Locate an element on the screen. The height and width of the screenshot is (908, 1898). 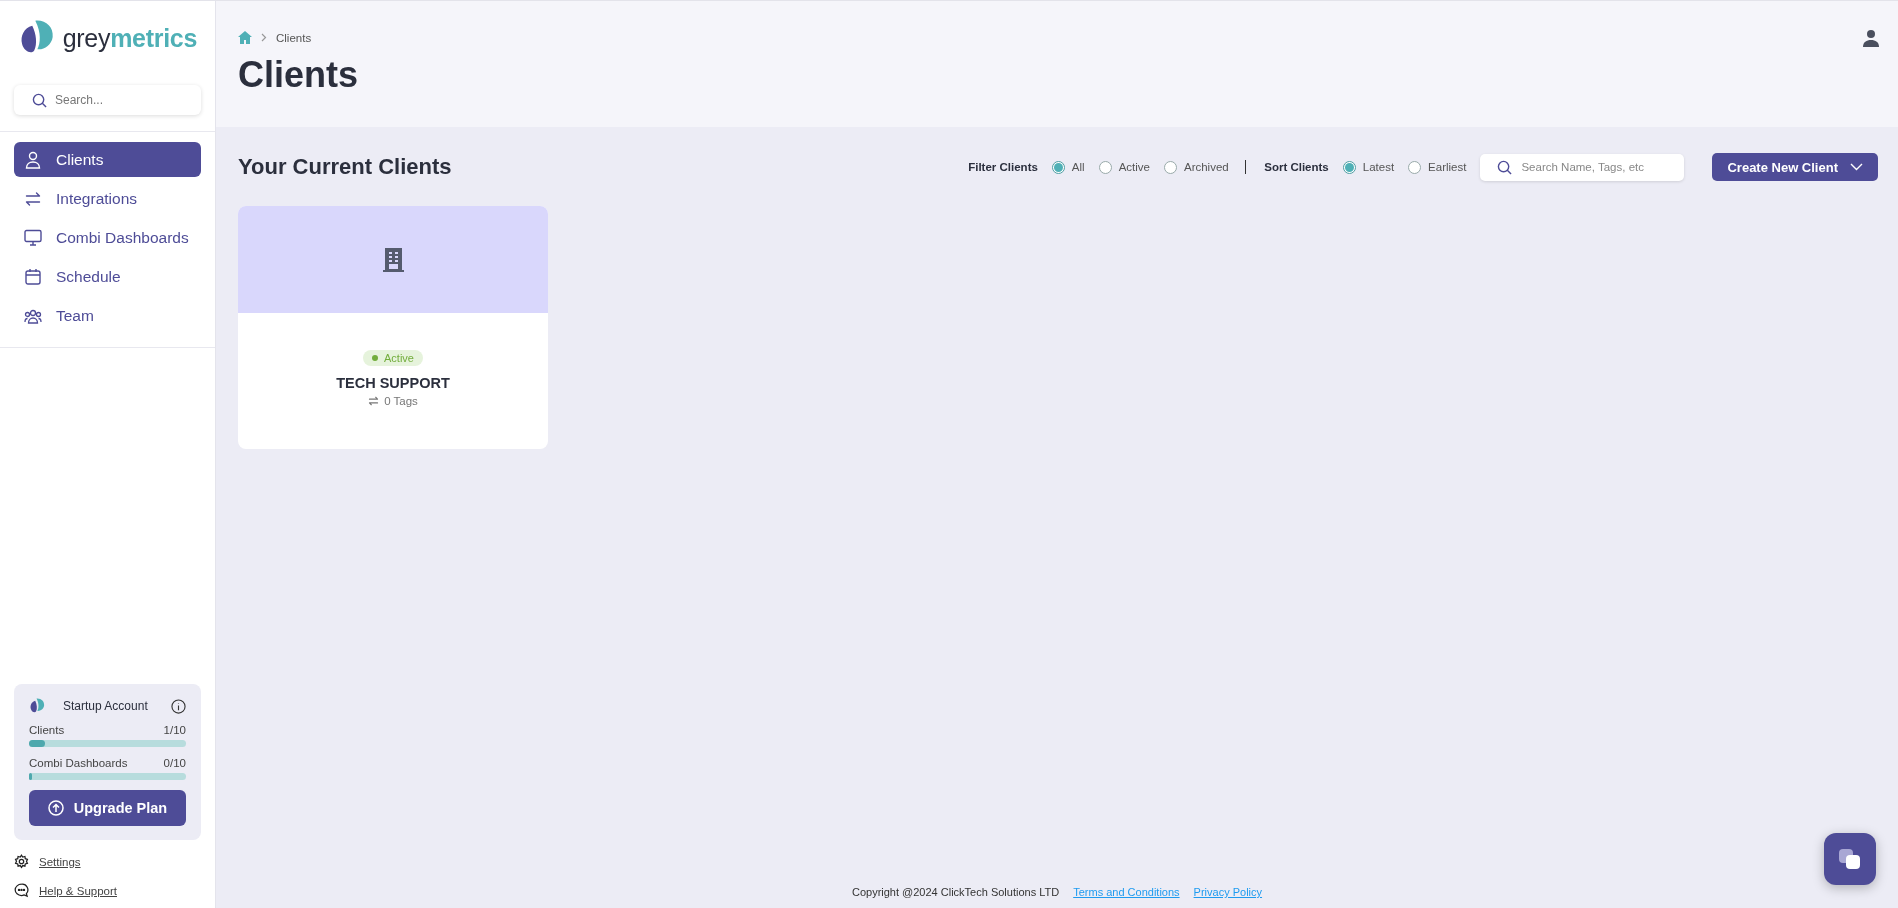
settings-icon is located at coordinates (21, 861).